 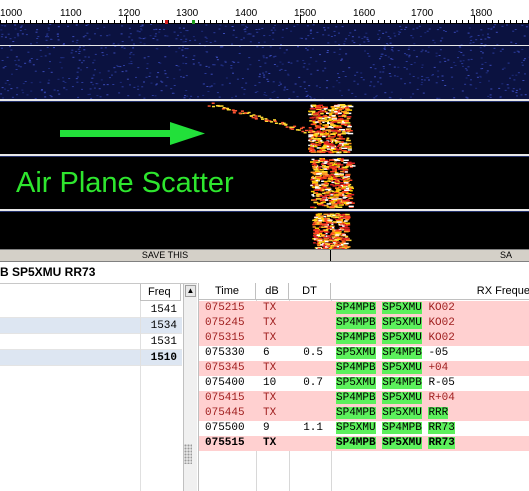 I want to click on decoded-message-row: 075415 TX SP4MPB SP5XMU R+04, so click(x=364, y=398).